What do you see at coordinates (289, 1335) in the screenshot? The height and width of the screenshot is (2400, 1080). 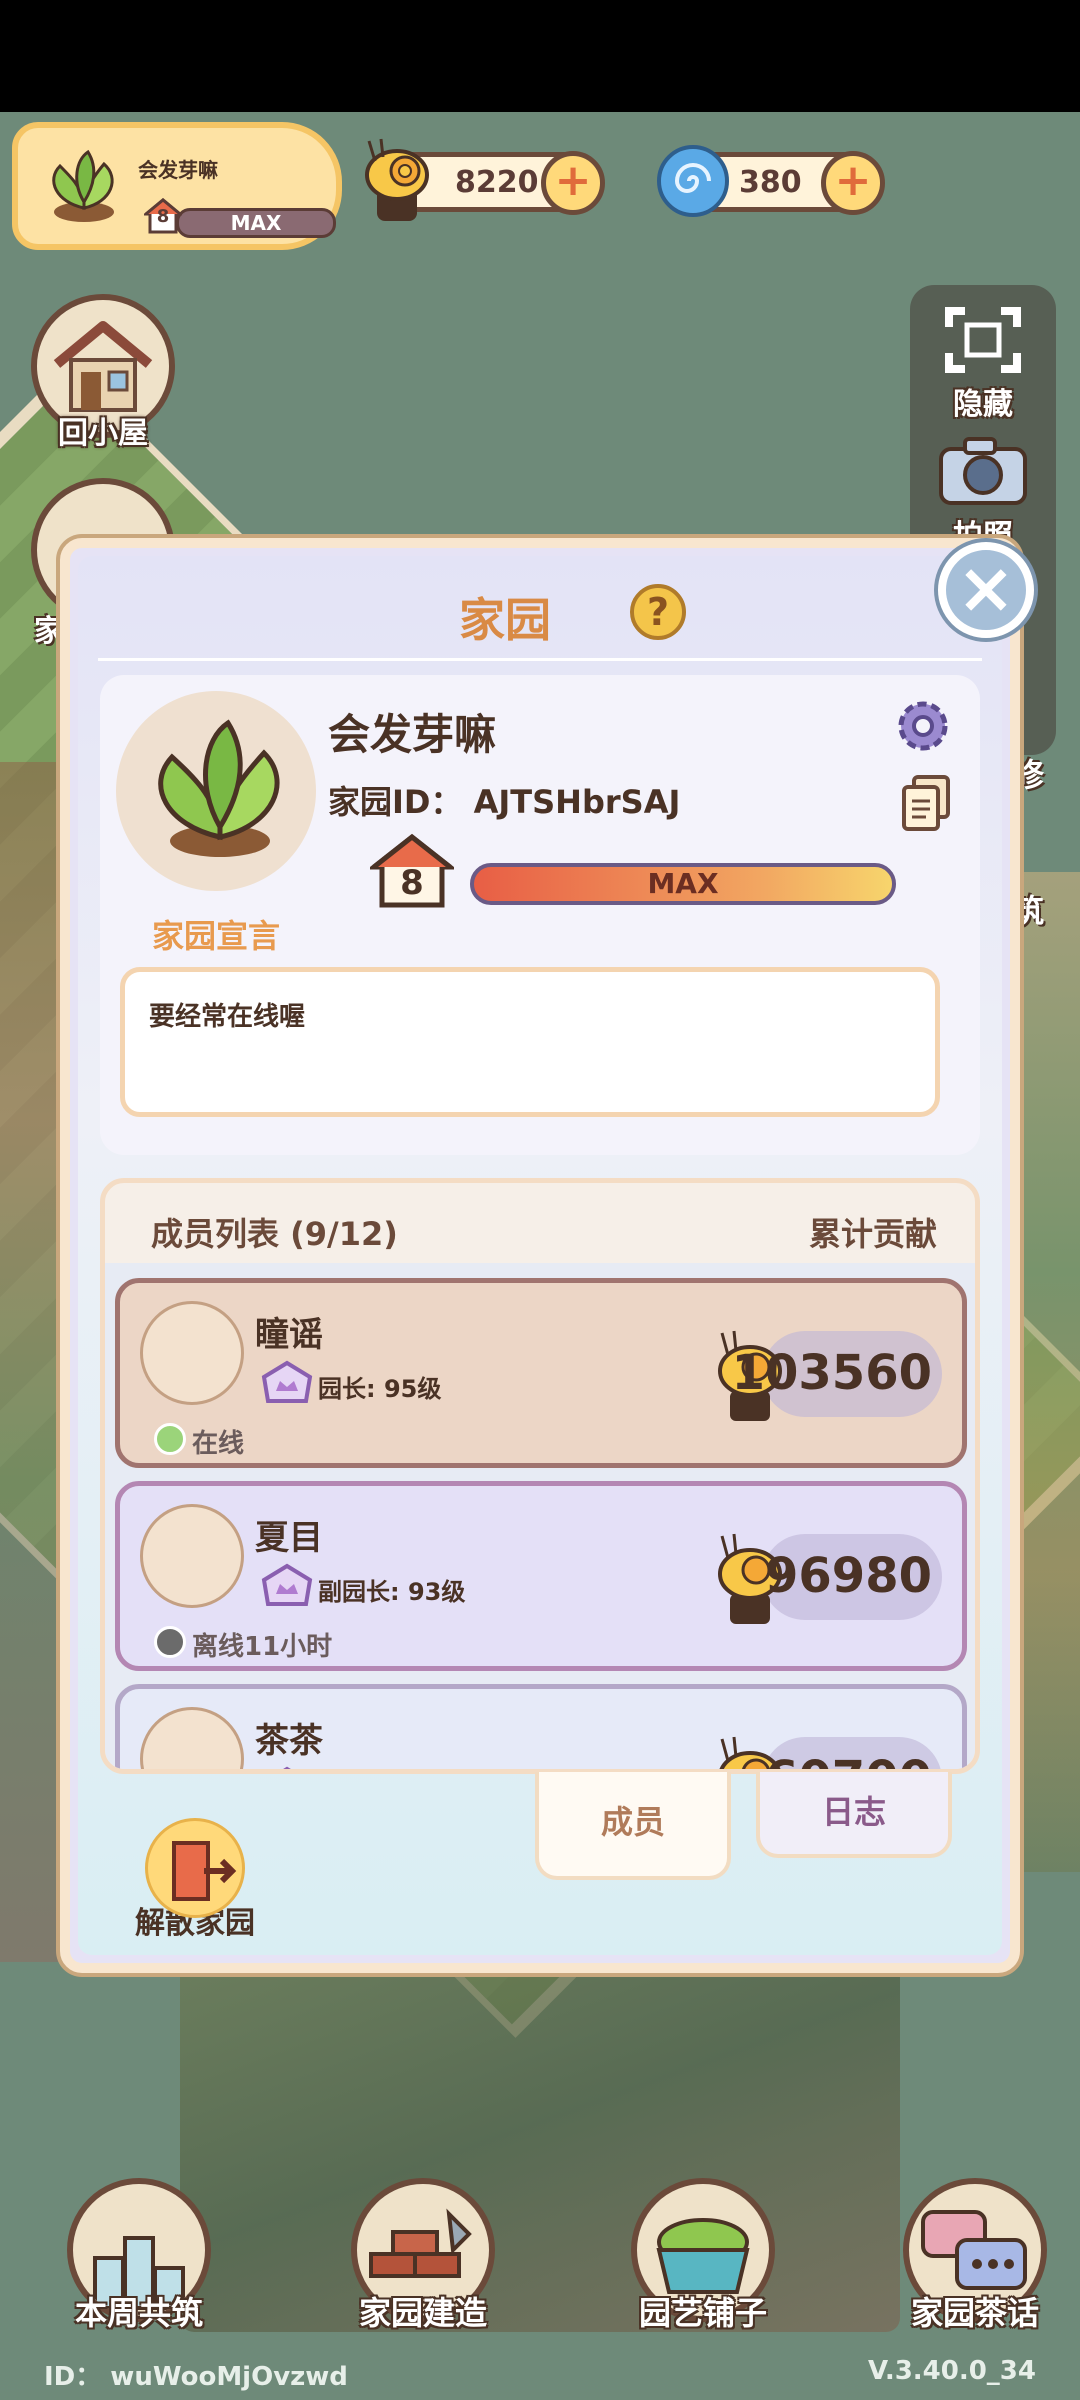 I see `member-name: 瞳谣` at bounding box center [289, 1335].